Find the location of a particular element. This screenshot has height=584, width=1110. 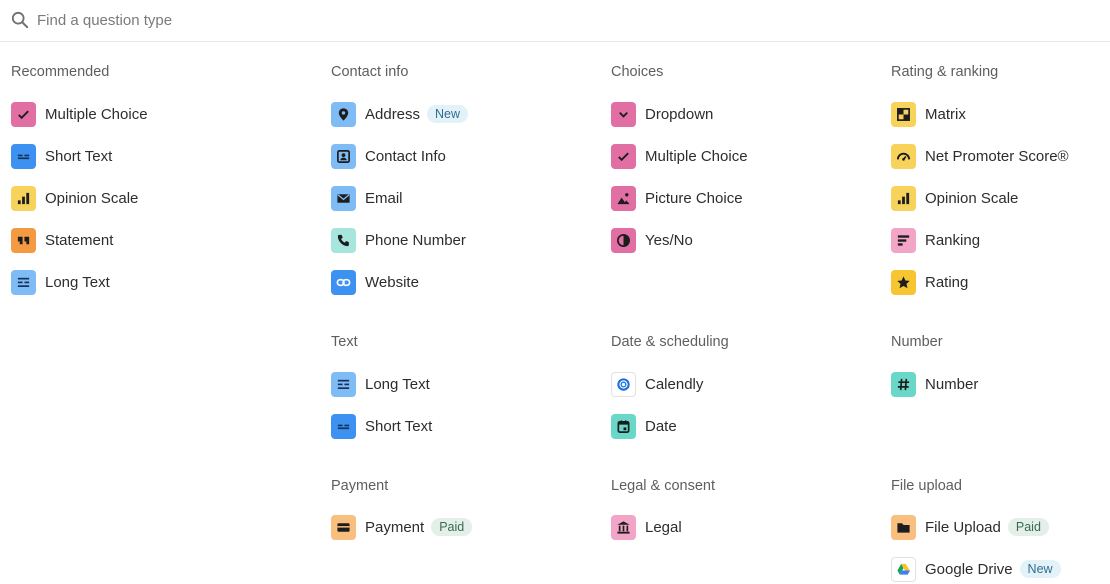

search-bar is located at coordinates (555, 21).